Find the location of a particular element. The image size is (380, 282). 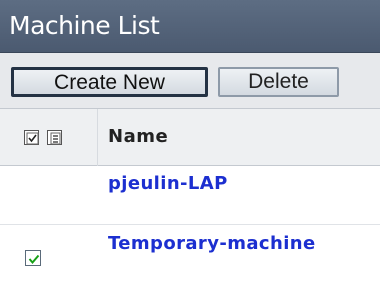

deselect-all-icon is located at coordinates (54, 137).